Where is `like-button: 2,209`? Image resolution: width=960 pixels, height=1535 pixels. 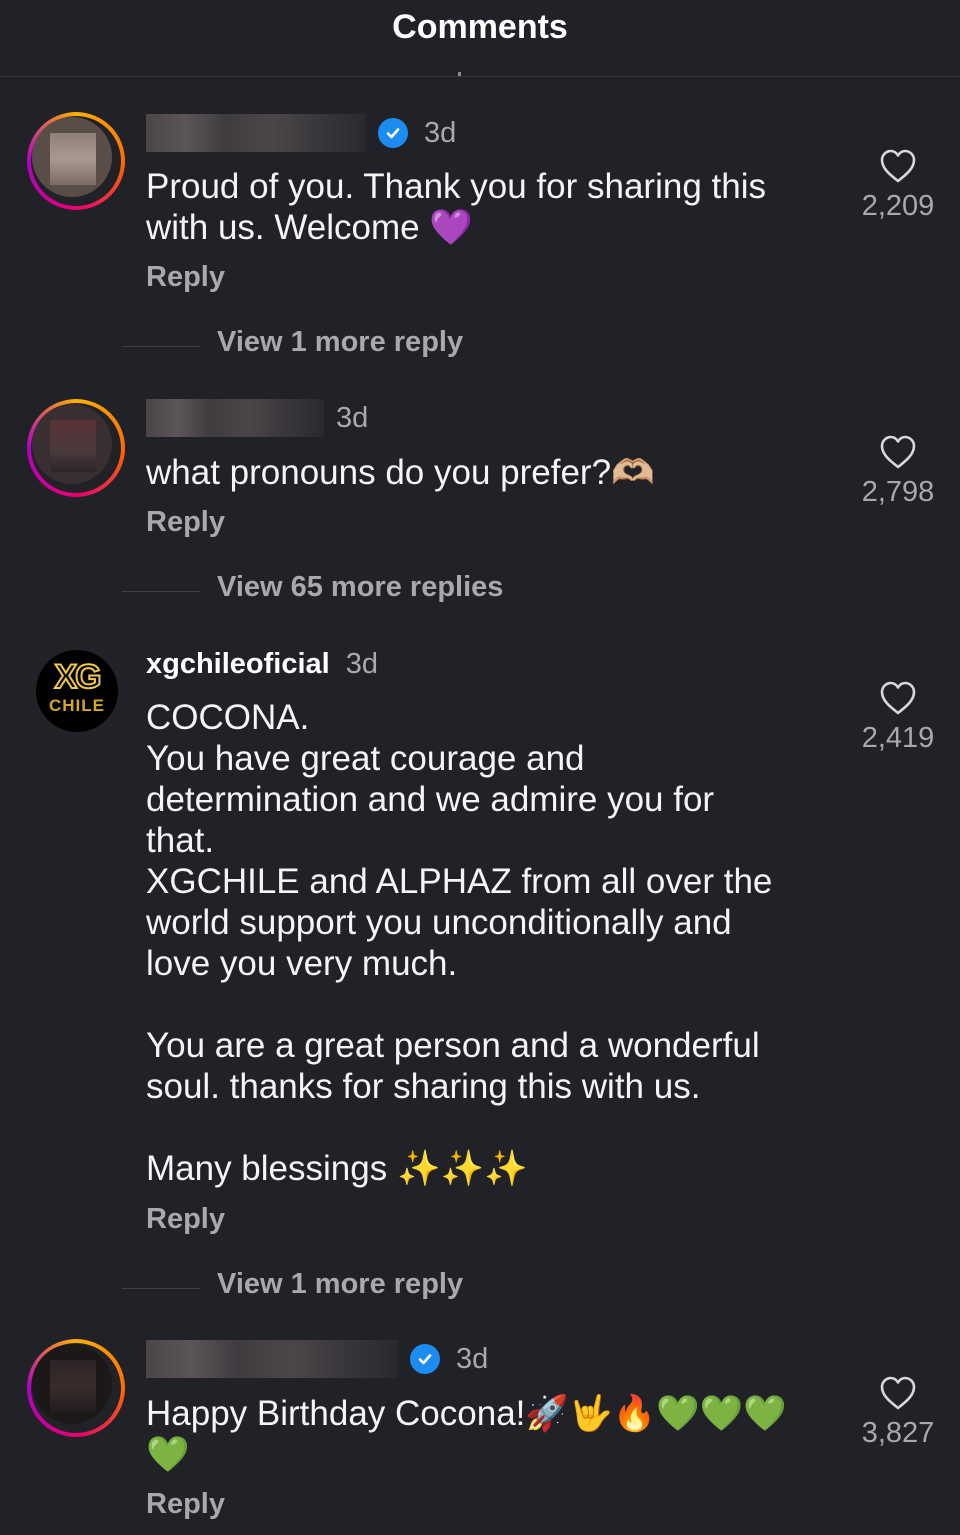
like-button: 2,209 is located at coordinates (898, 185).